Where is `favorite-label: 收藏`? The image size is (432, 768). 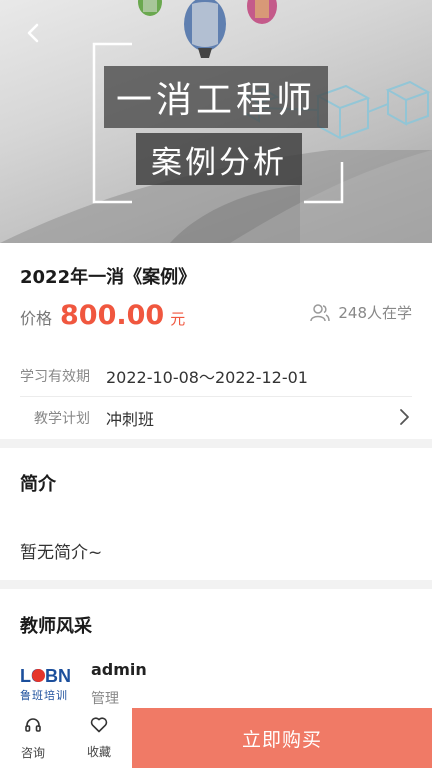 favorite-label: 收藏 is located at coordinates (98, 752).